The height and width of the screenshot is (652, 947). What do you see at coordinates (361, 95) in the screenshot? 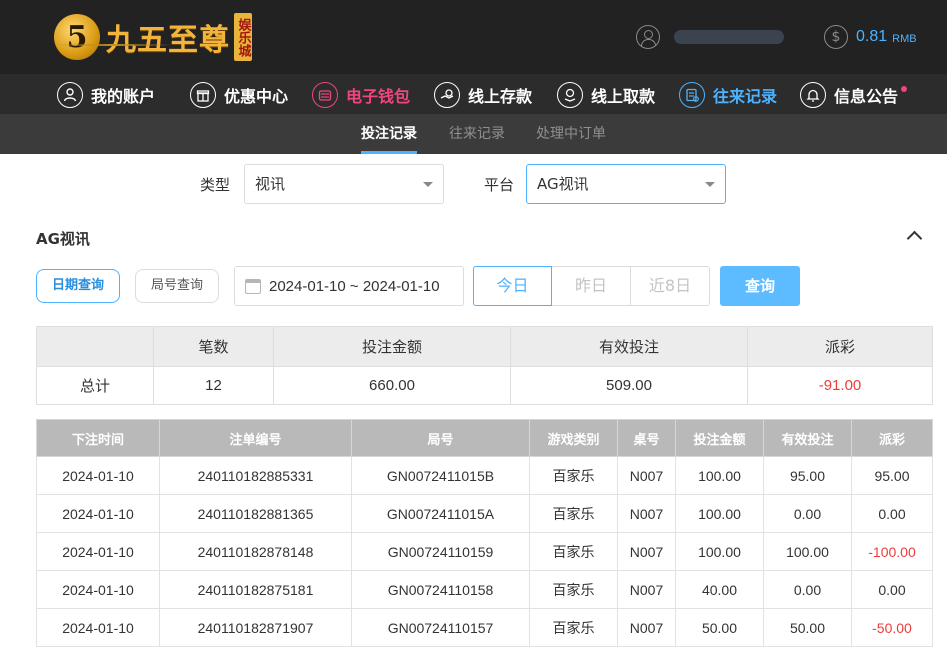
I see `nav-item-e-wallet: 电子钱包` at bounding box center [361, 95].